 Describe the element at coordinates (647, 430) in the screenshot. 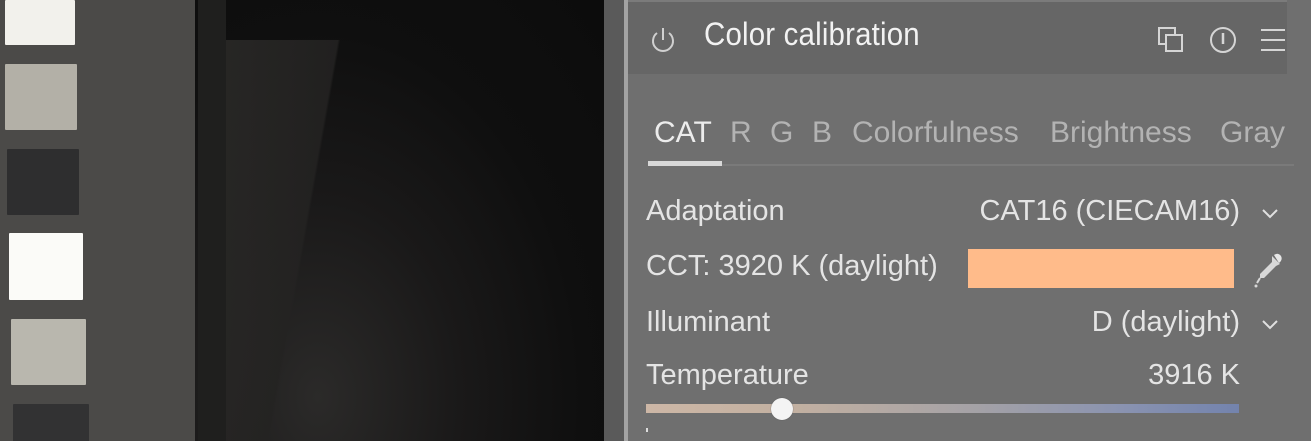

I see `slider-tick` at that location.